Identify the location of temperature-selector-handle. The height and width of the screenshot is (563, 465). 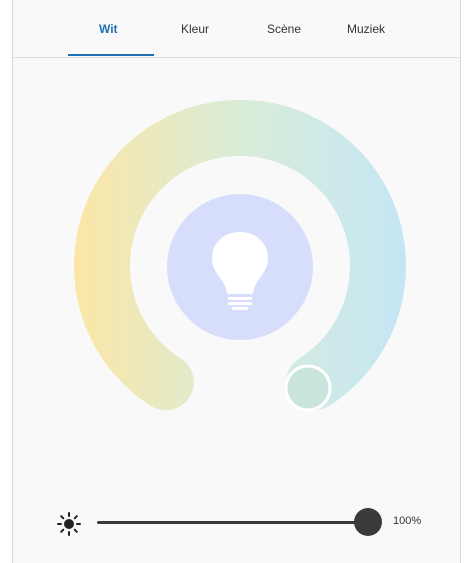
(308, 388).